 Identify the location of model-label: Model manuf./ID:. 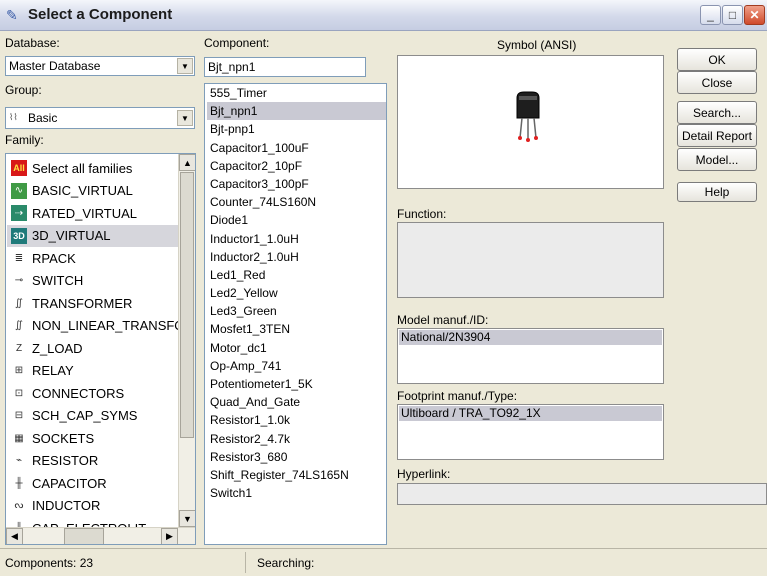
(443, 320).